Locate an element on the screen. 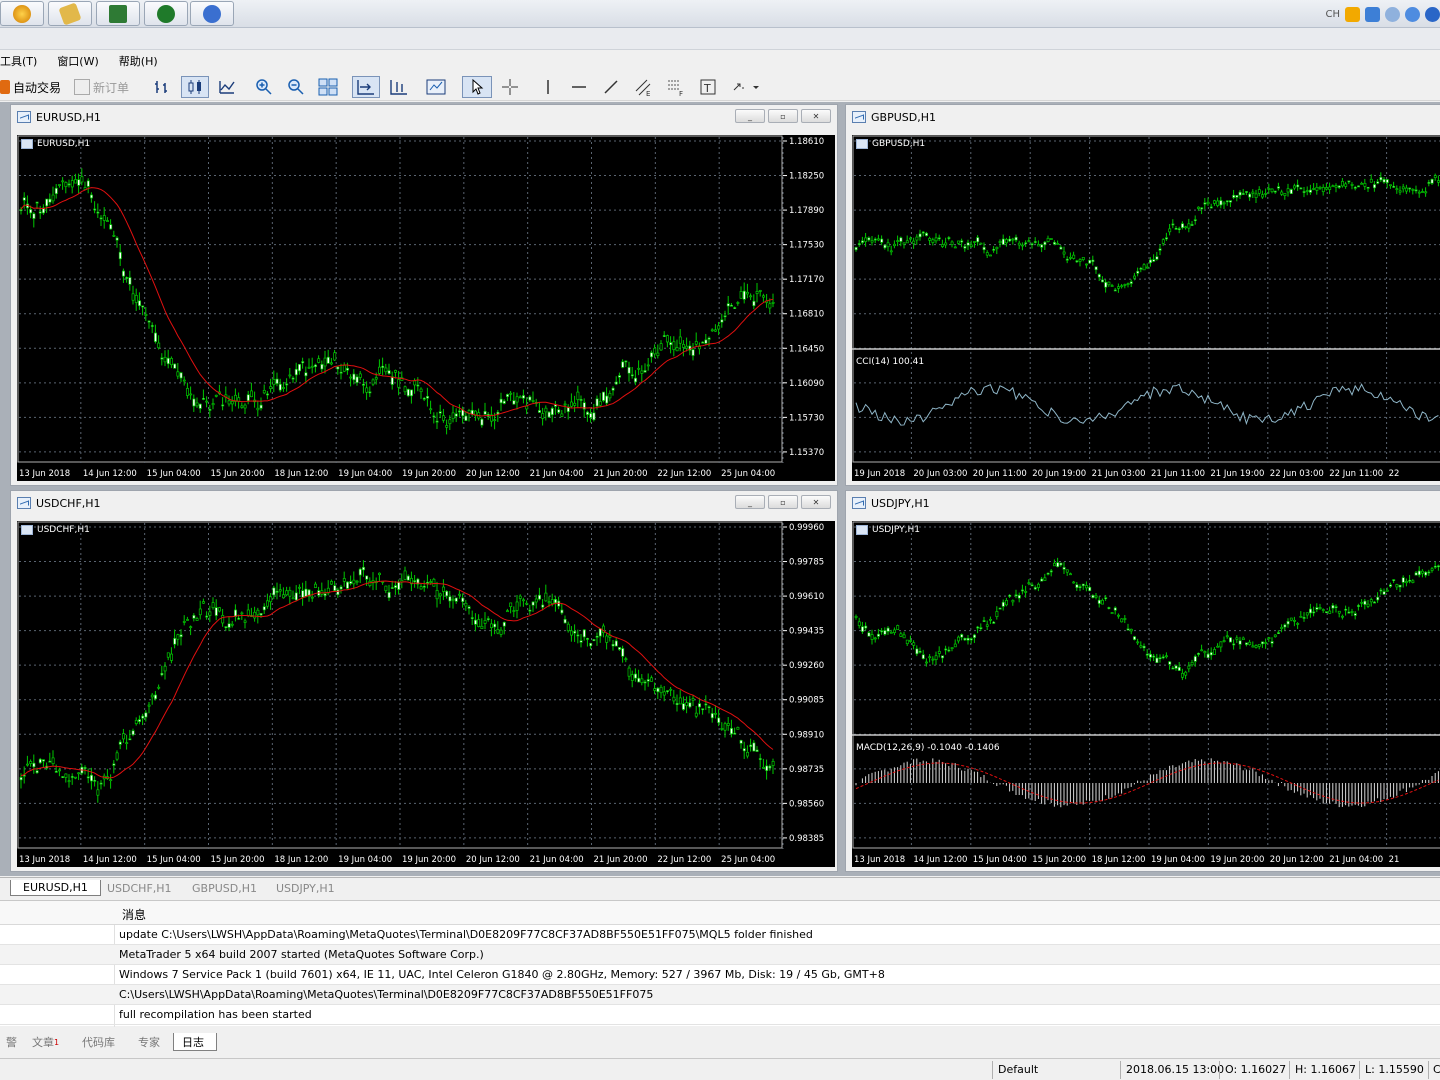  moon-icon is located at coordinates (1392, 14).